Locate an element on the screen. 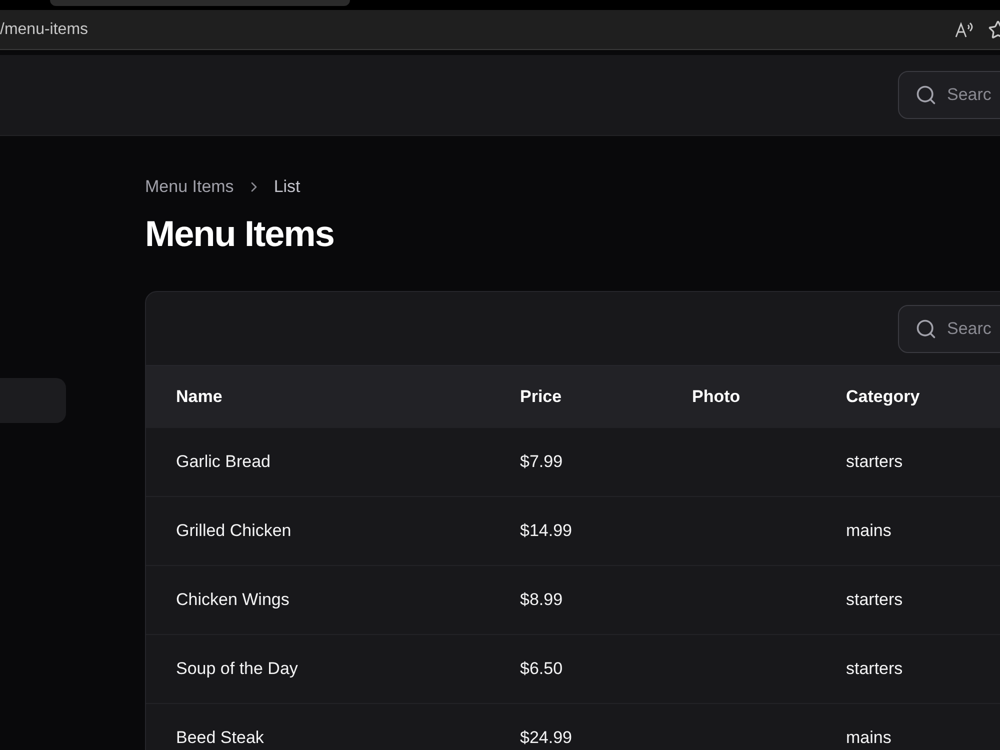  table-cell: Chicken Wings is located at coordinates (233, 599).